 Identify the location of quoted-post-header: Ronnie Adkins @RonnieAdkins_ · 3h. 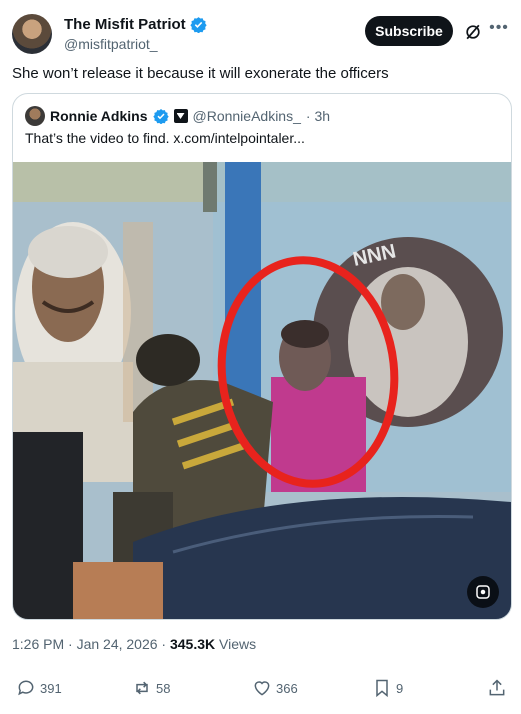
(177, 116).